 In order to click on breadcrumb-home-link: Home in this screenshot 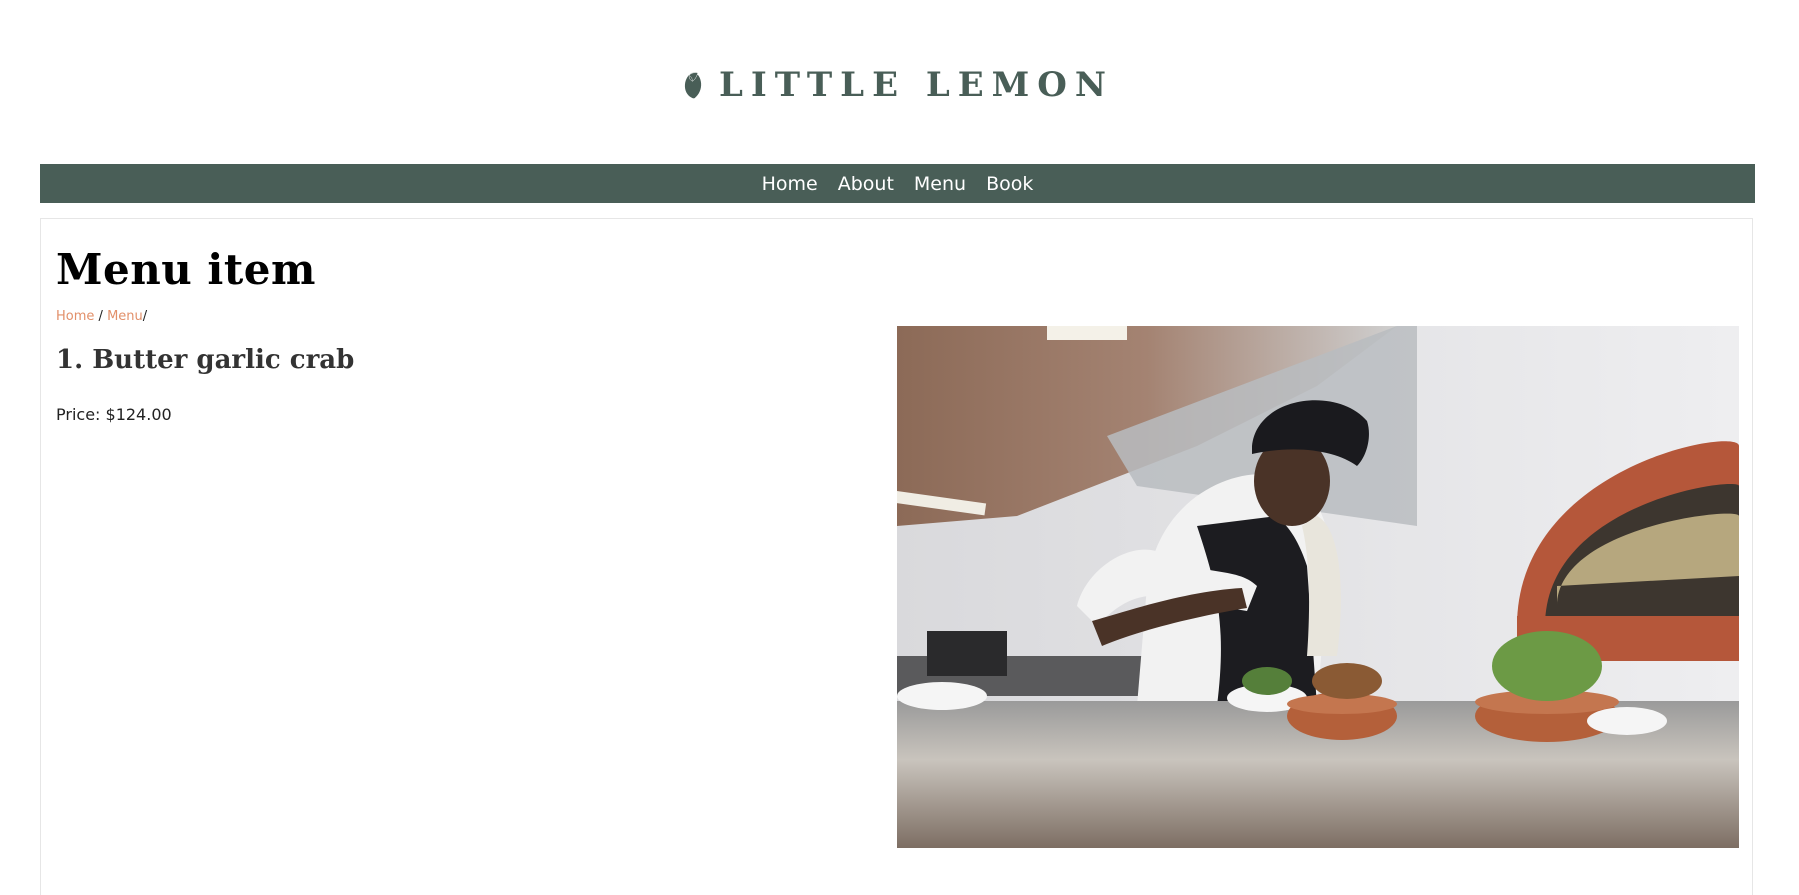, I will do `click(75, 316)`.